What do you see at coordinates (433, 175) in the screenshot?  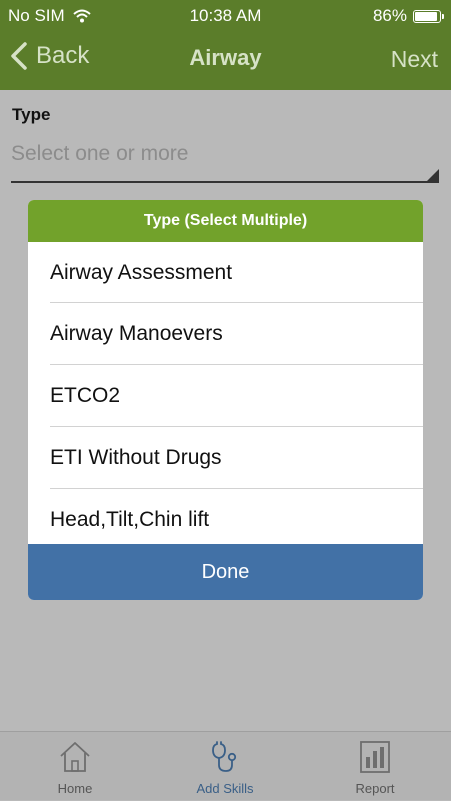 I see `dropdown-corner-icon` at bounding box center [433, 175].